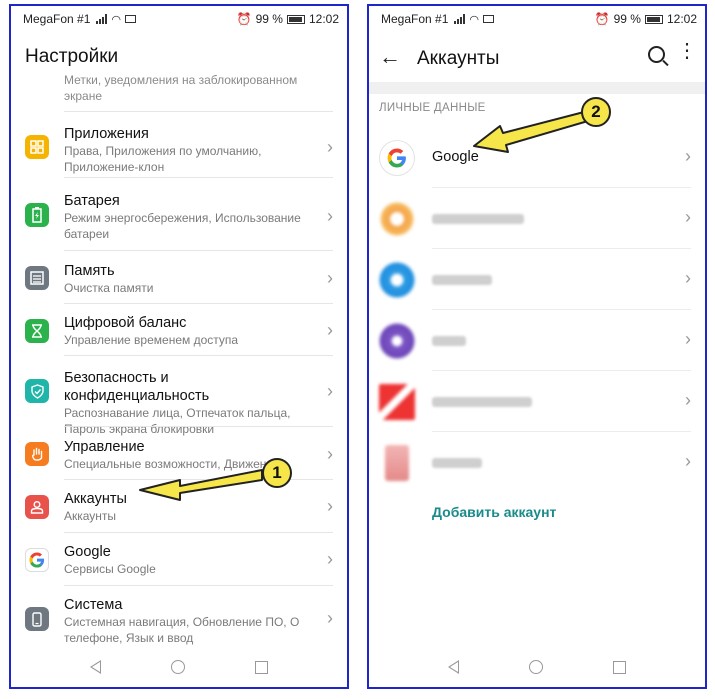 This screenshot has width=715, height=699. What do you see at coordinates (596, 112) in the screenshot?
I see `annotation-badge-2: 2` at bounding box center [596, 112].